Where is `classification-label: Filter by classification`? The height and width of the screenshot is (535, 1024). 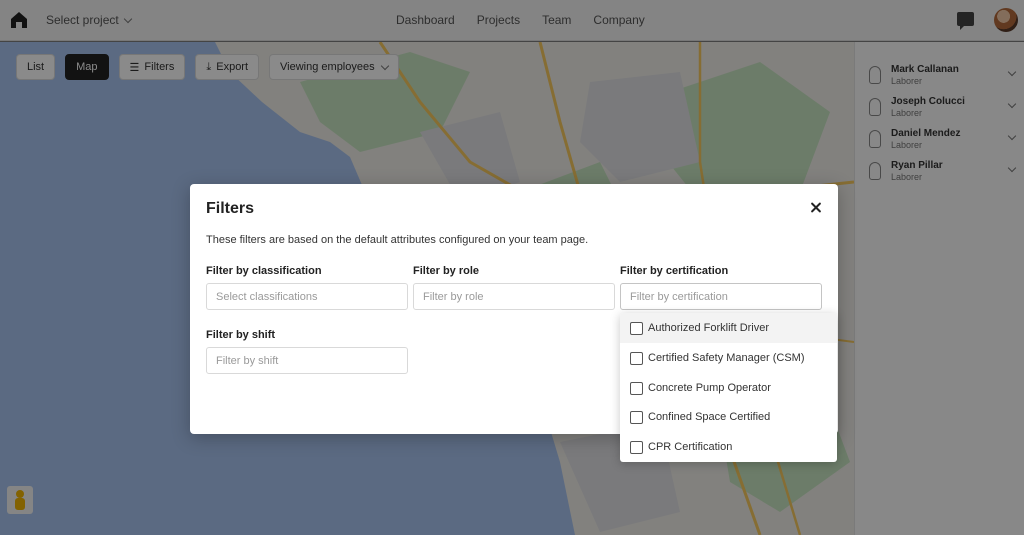 classification-label: Filter by classification is located at coordinates (264, 271).